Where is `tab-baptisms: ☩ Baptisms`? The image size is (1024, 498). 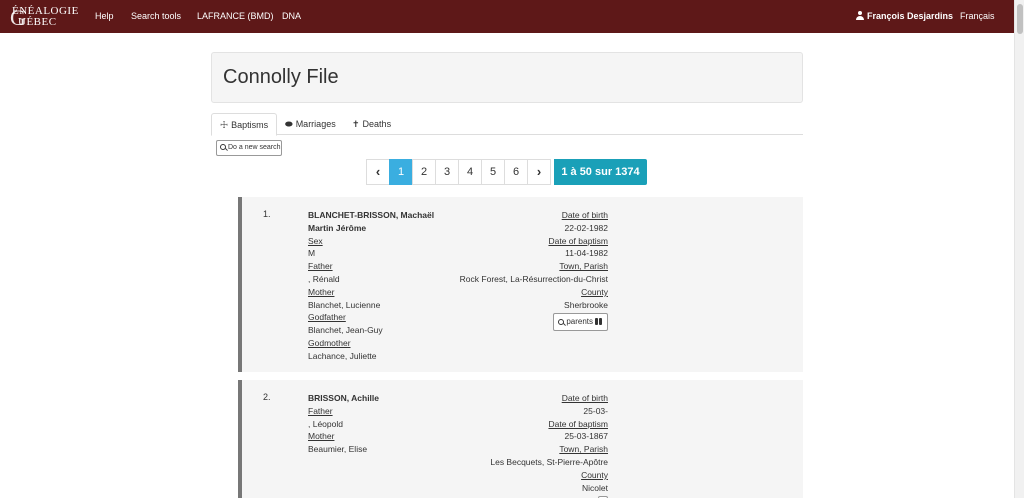
tab-baptisms: ☩ Baptisms is located at coordinates (244, 124).